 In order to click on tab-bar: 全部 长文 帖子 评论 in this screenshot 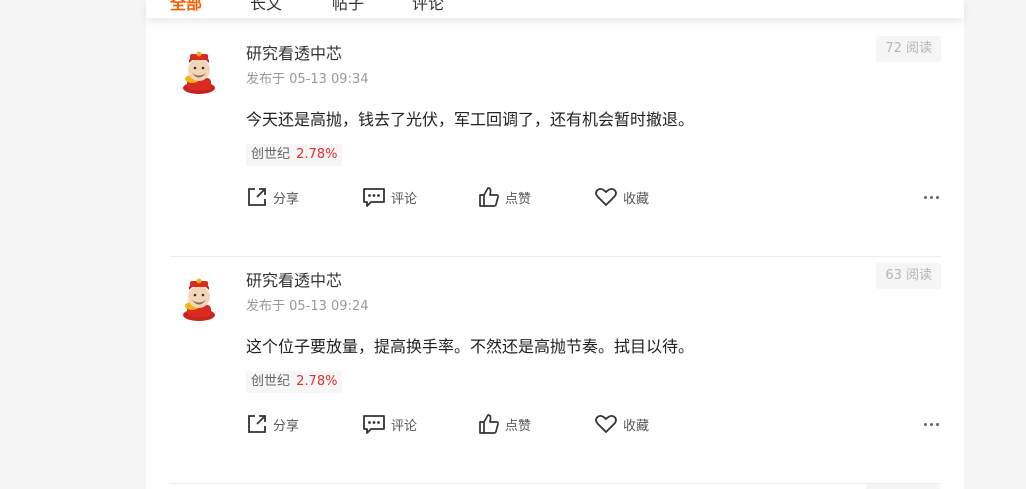, I will do `click(555, 9)`.